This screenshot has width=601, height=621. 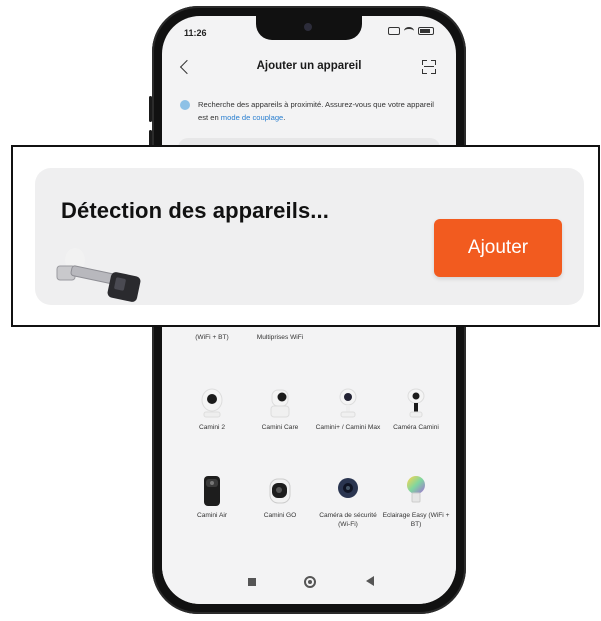 I want to click on navigation-bar, so click(x=309, y=584).